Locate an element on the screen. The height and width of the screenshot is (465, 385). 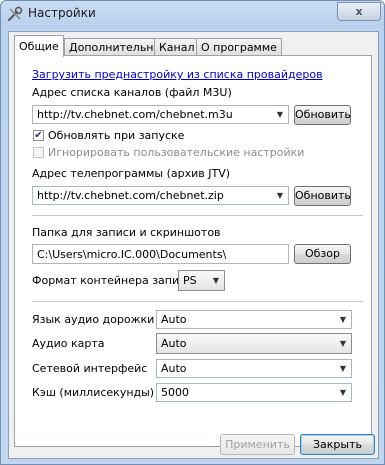
channels-list-label: Адрес списка каналов (файл M3U) is located at coordinates (132, 92).